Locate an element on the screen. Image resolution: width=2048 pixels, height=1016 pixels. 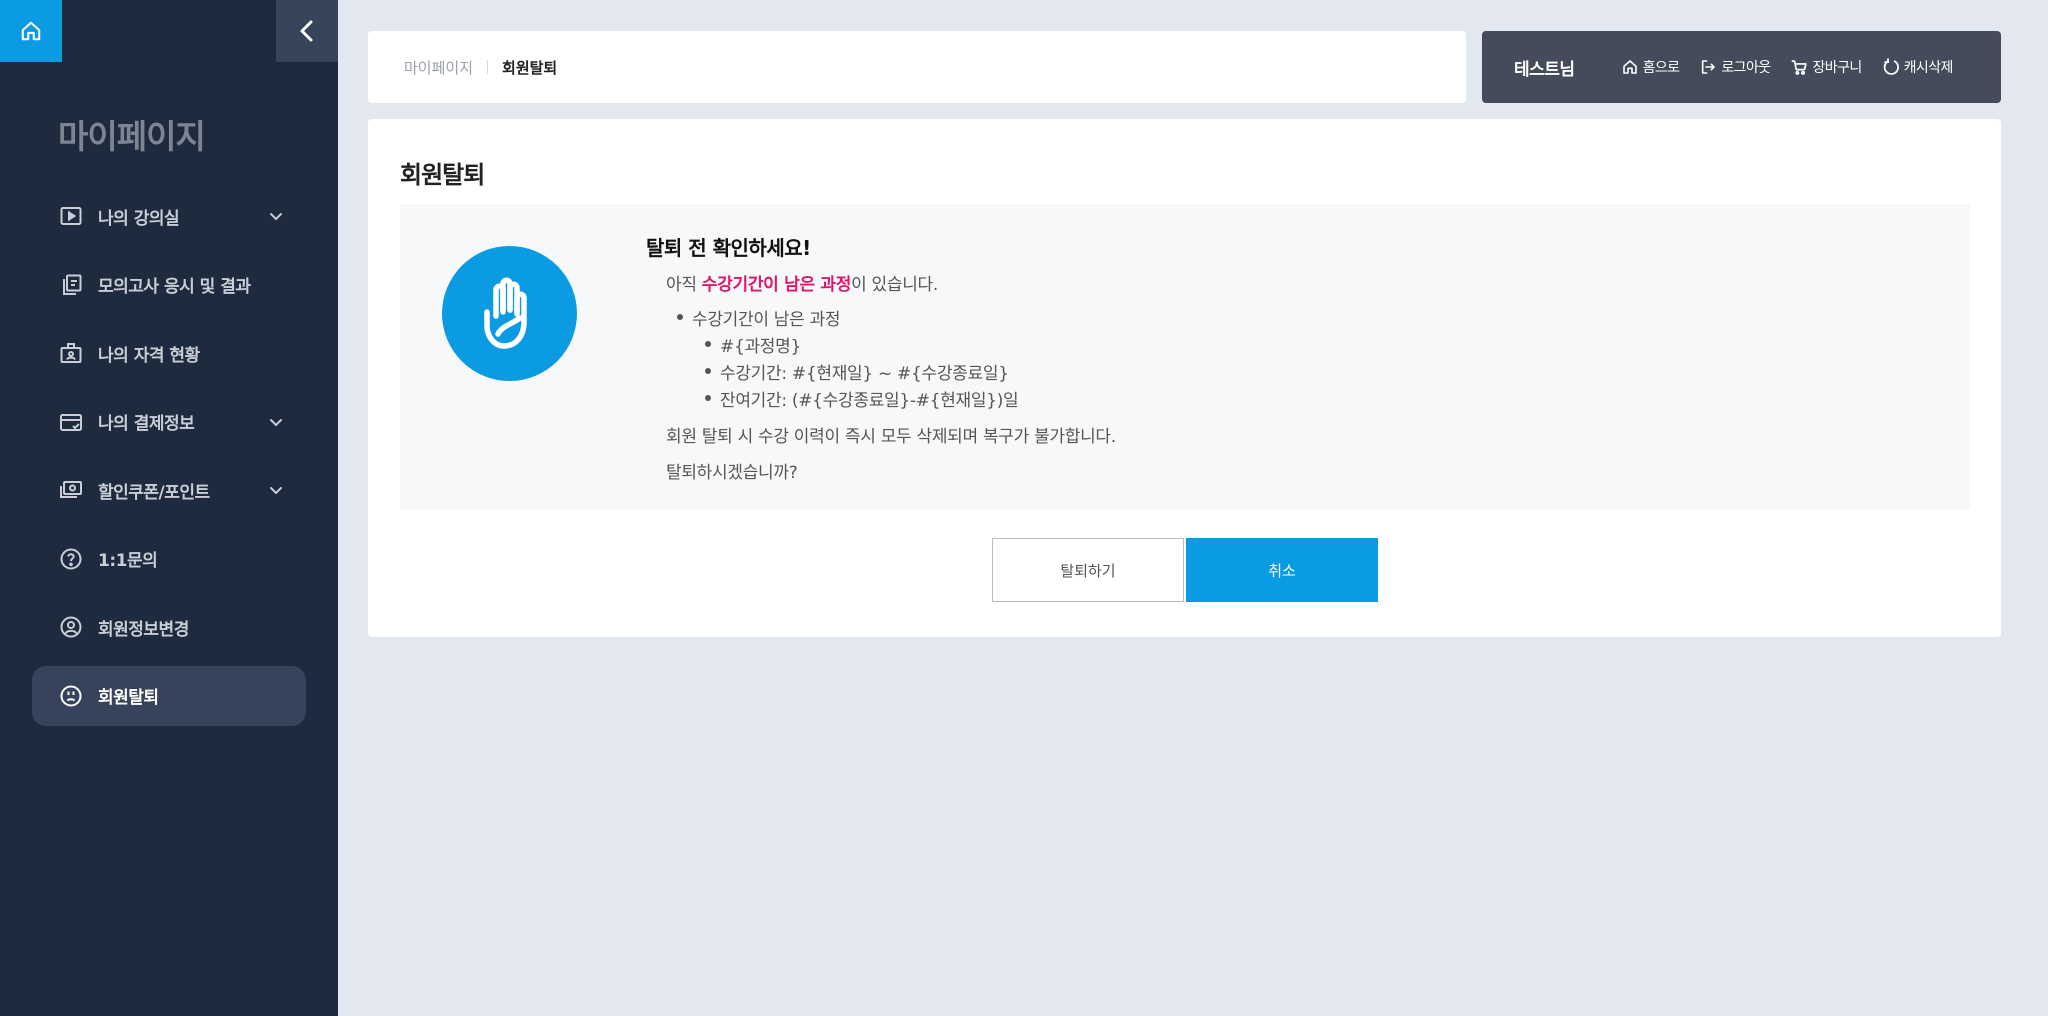
notice-bullet: 수강기간이 남은 과정 is located at coordinates (758, 317).